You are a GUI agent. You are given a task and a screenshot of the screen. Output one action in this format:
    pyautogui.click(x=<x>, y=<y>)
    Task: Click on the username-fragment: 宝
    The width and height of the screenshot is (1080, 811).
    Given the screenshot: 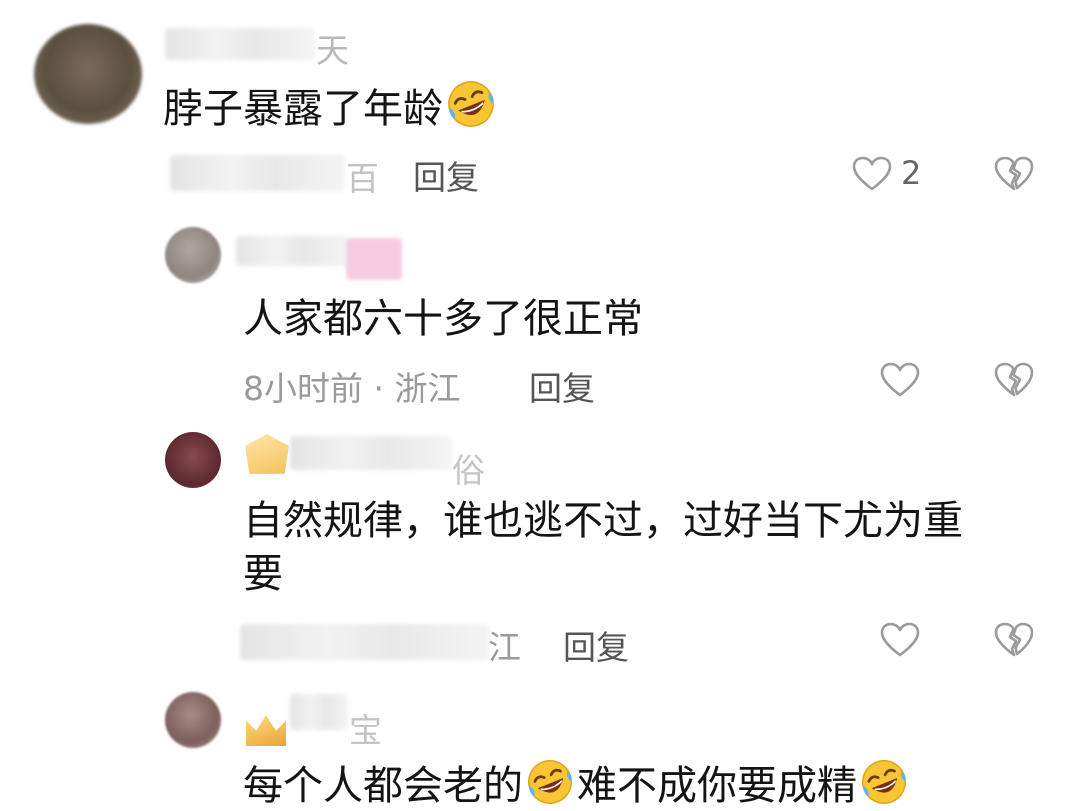 What is the action you would take?
    pyautogui.click(x=365, y=730)
    